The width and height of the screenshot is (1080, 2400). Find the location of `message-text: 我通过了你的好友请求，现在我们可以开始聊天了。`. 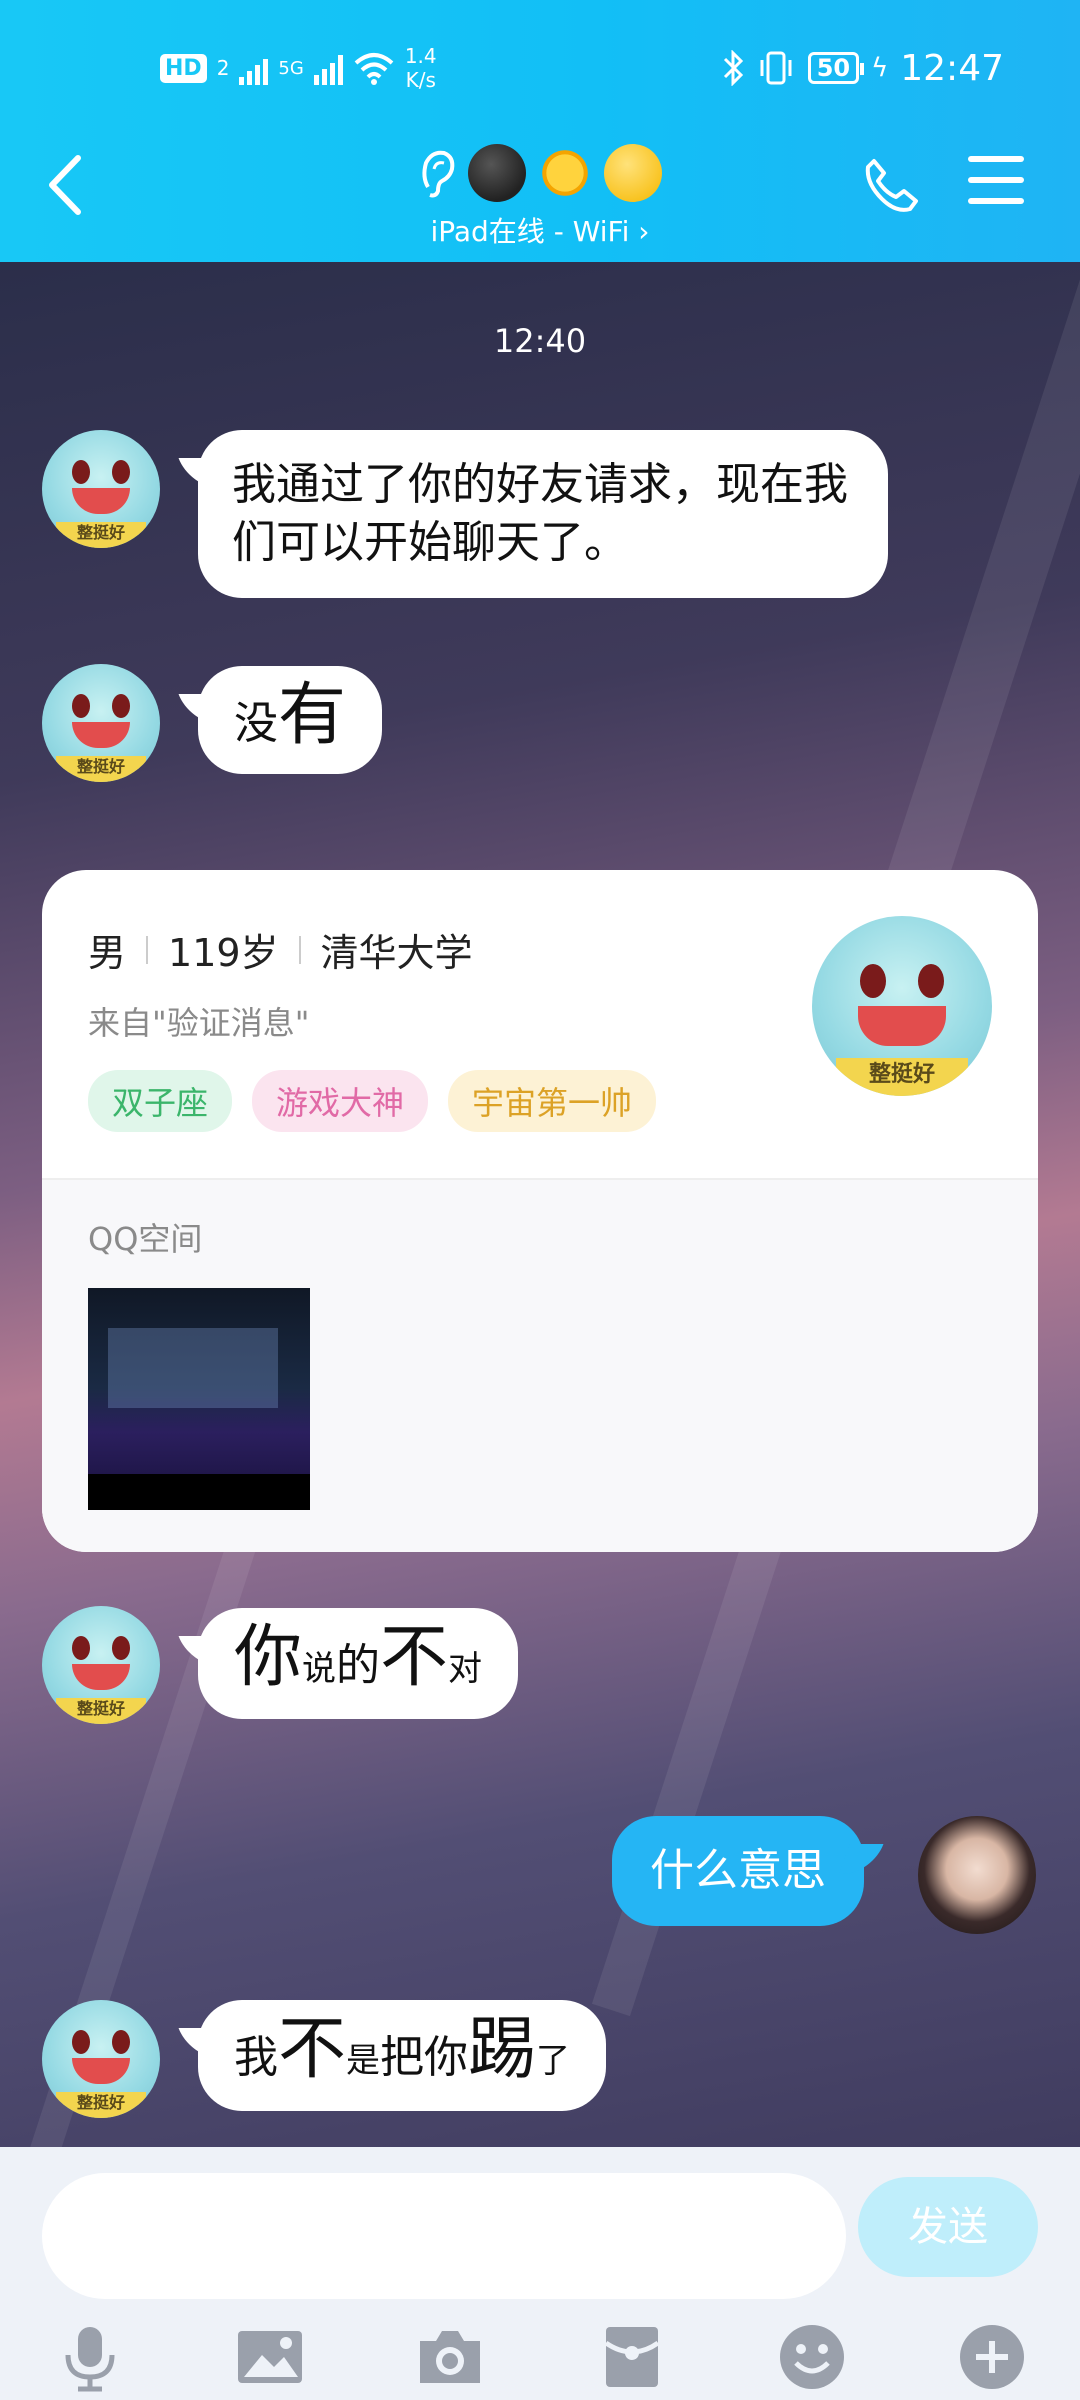

message-text: 我通过了你的好友请求，现在我们可以开始聊天了。 is located at coordinates (540, 513).